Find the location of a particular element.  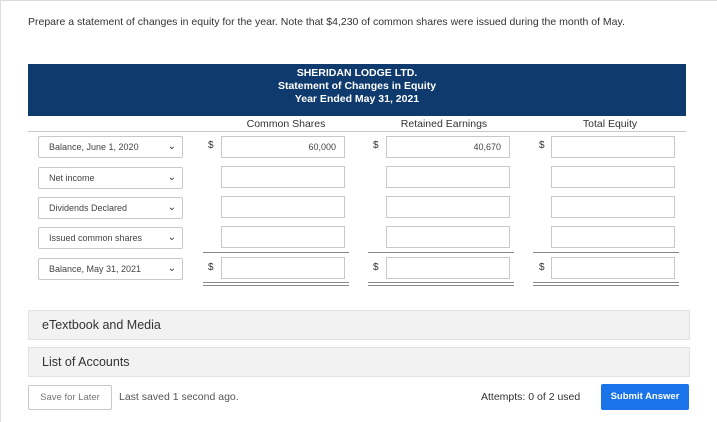

attempts-counter: Attempts: 0 of 2 used is located at coordinates (531, 397).